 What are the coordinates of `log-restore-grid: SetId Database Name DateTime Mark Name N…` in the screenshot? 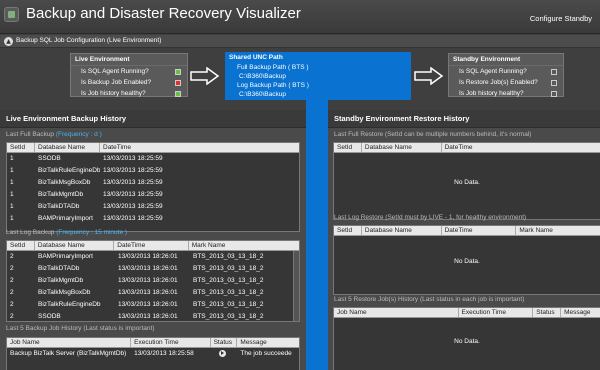 It's located at (466, 260).